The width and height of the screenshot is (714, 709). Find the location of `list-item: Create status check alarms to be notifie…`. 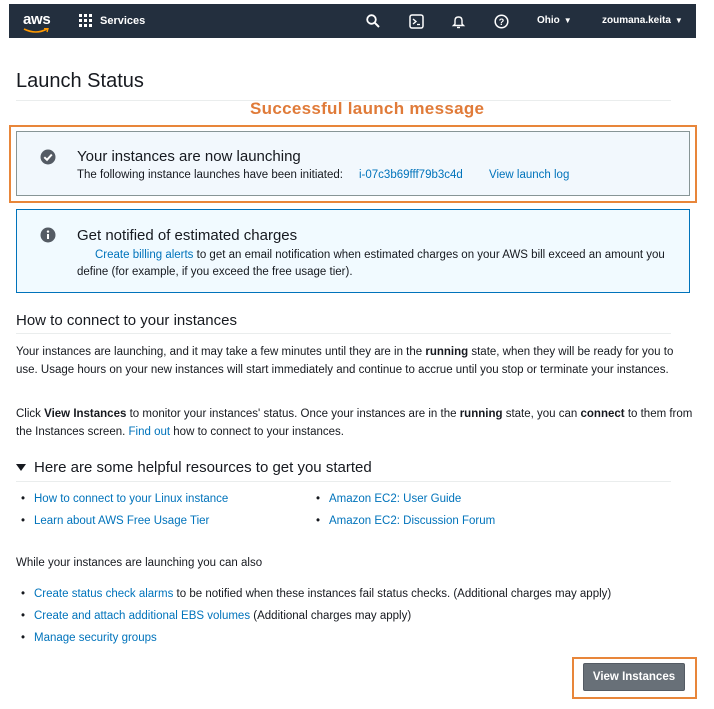

list-item: Create status check alarms to be notifie… is located at coordinates (313, 597).